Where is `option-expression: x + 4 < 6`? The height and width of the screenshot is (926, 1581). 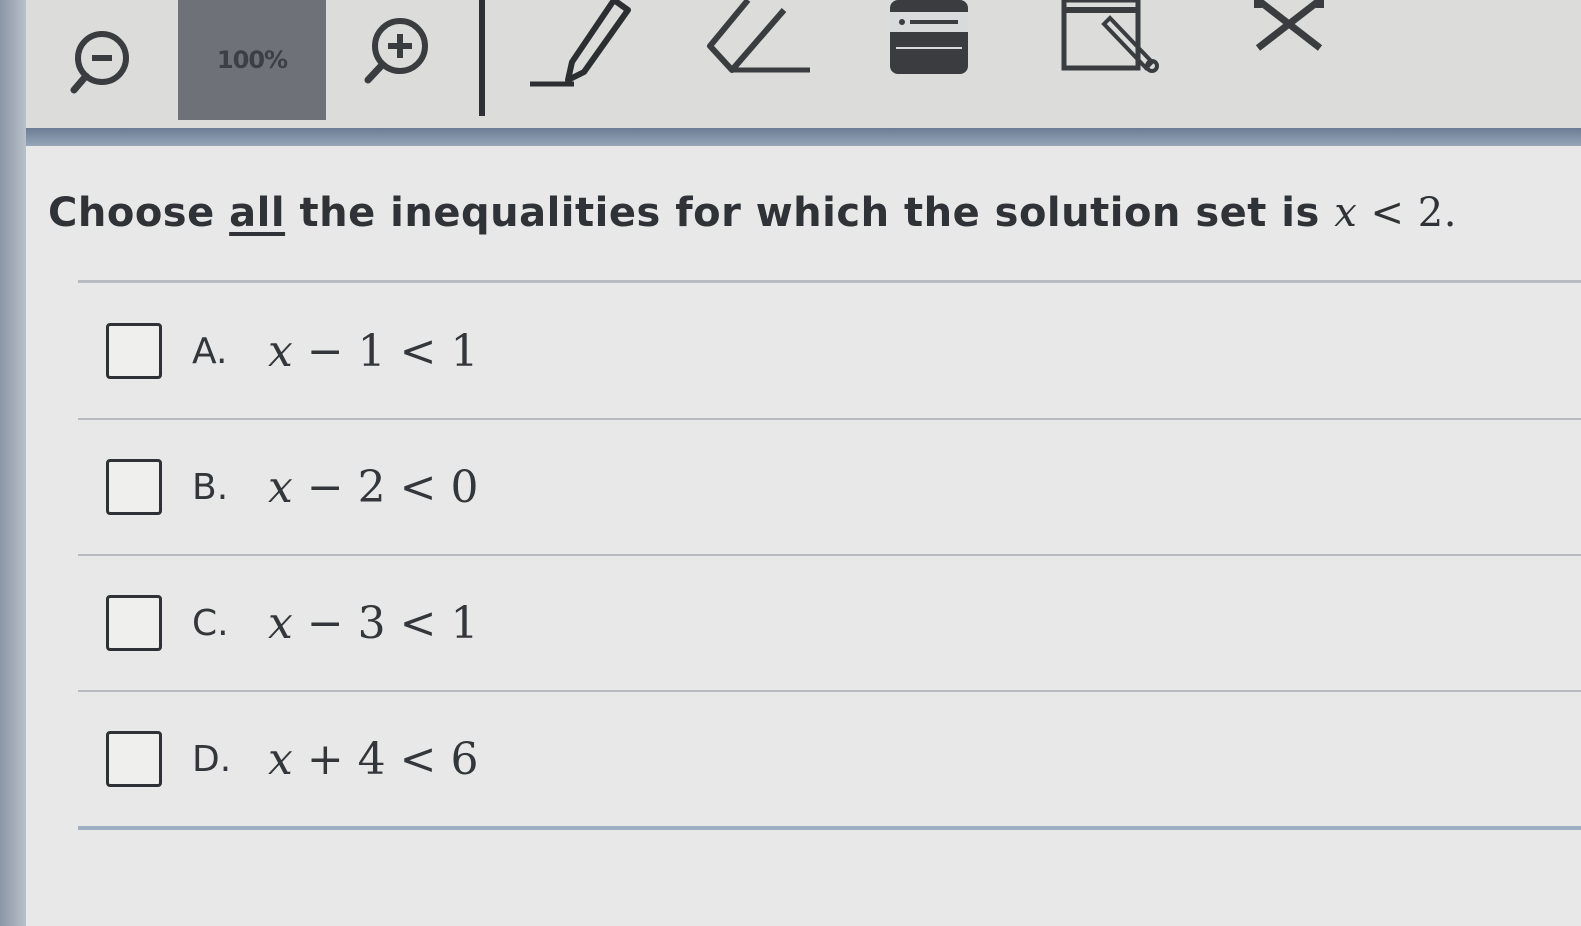
option-expression: x + 4 < 6 is located at coordinates (373, 759).